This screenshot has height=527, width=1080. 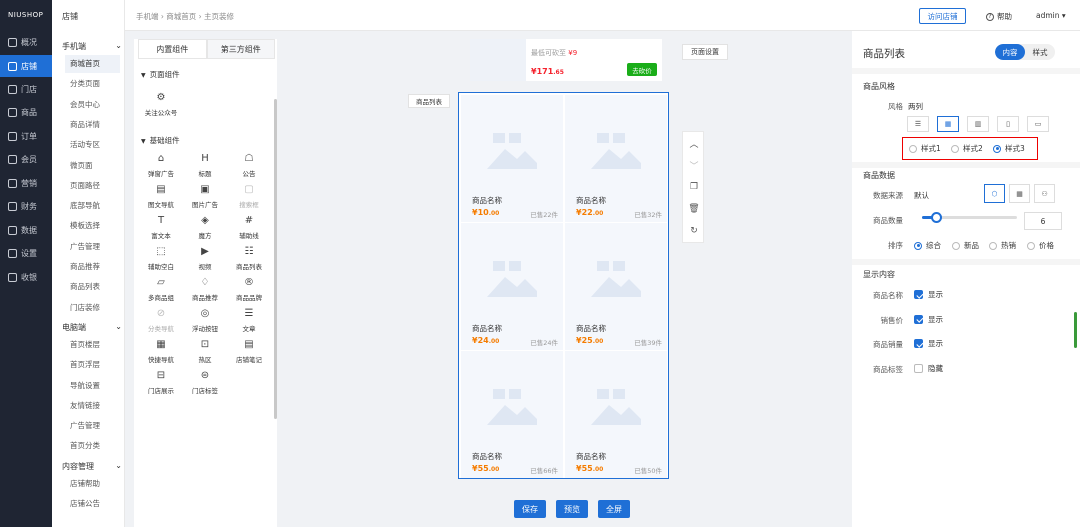 What do you see at coordinates (161, 227) in the screenshot?
I see `component-rich-text: T 富文本` at bounding box center [161, 227].